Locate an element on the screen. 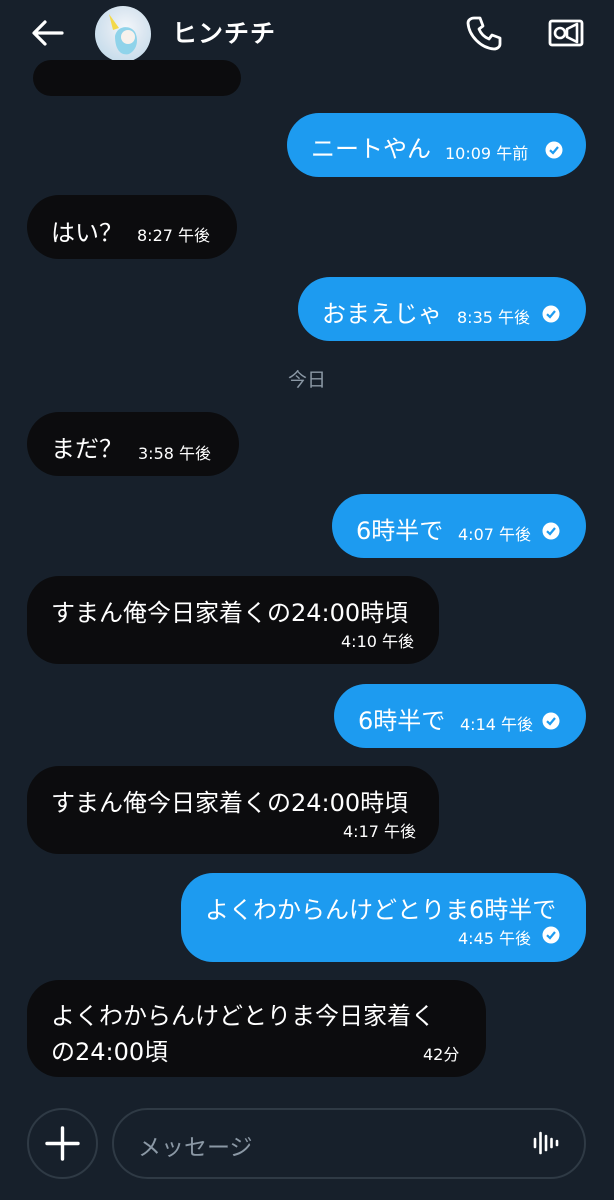 The height and width of the screenshot is (1200, 614). message-time: 42分 is located at coordinates (441, 1054).